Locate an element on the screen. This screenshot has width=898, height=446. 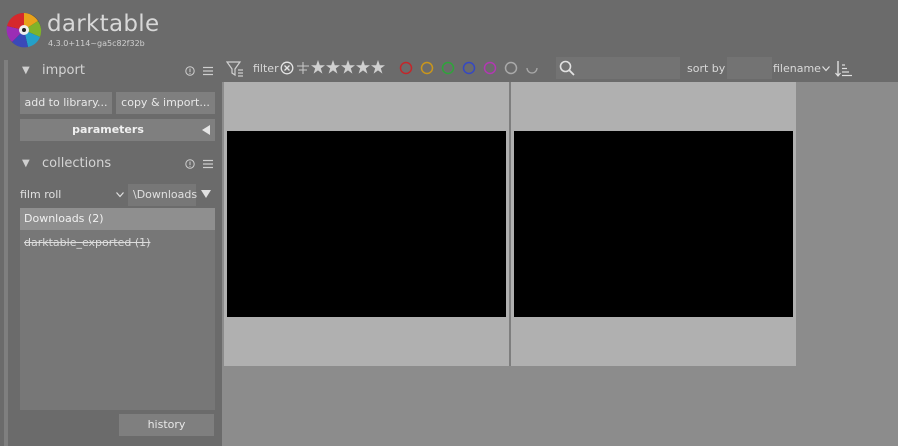
color-label-2-icon is located at coordinates (427, 68).